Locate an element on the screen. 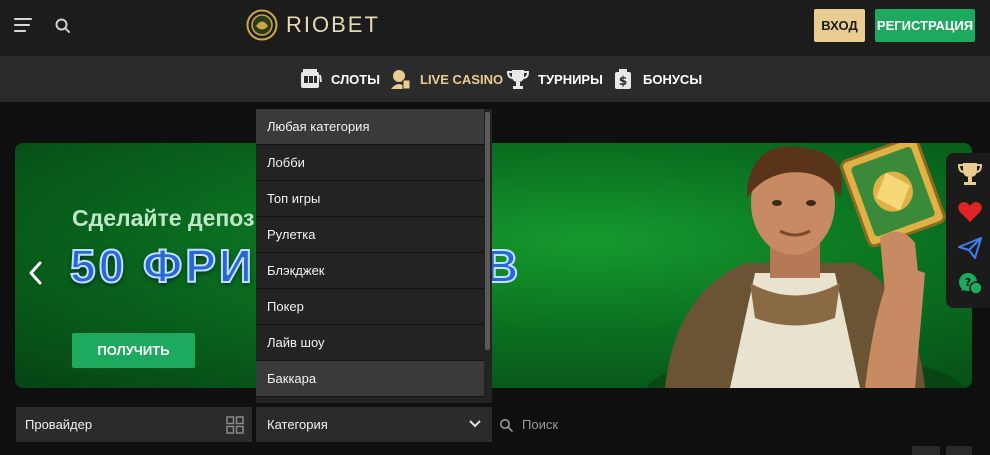 The height and width of the screenshot is (455, 990). nav-item-label: LIVE CASINO is located at coordinates (462, 79).